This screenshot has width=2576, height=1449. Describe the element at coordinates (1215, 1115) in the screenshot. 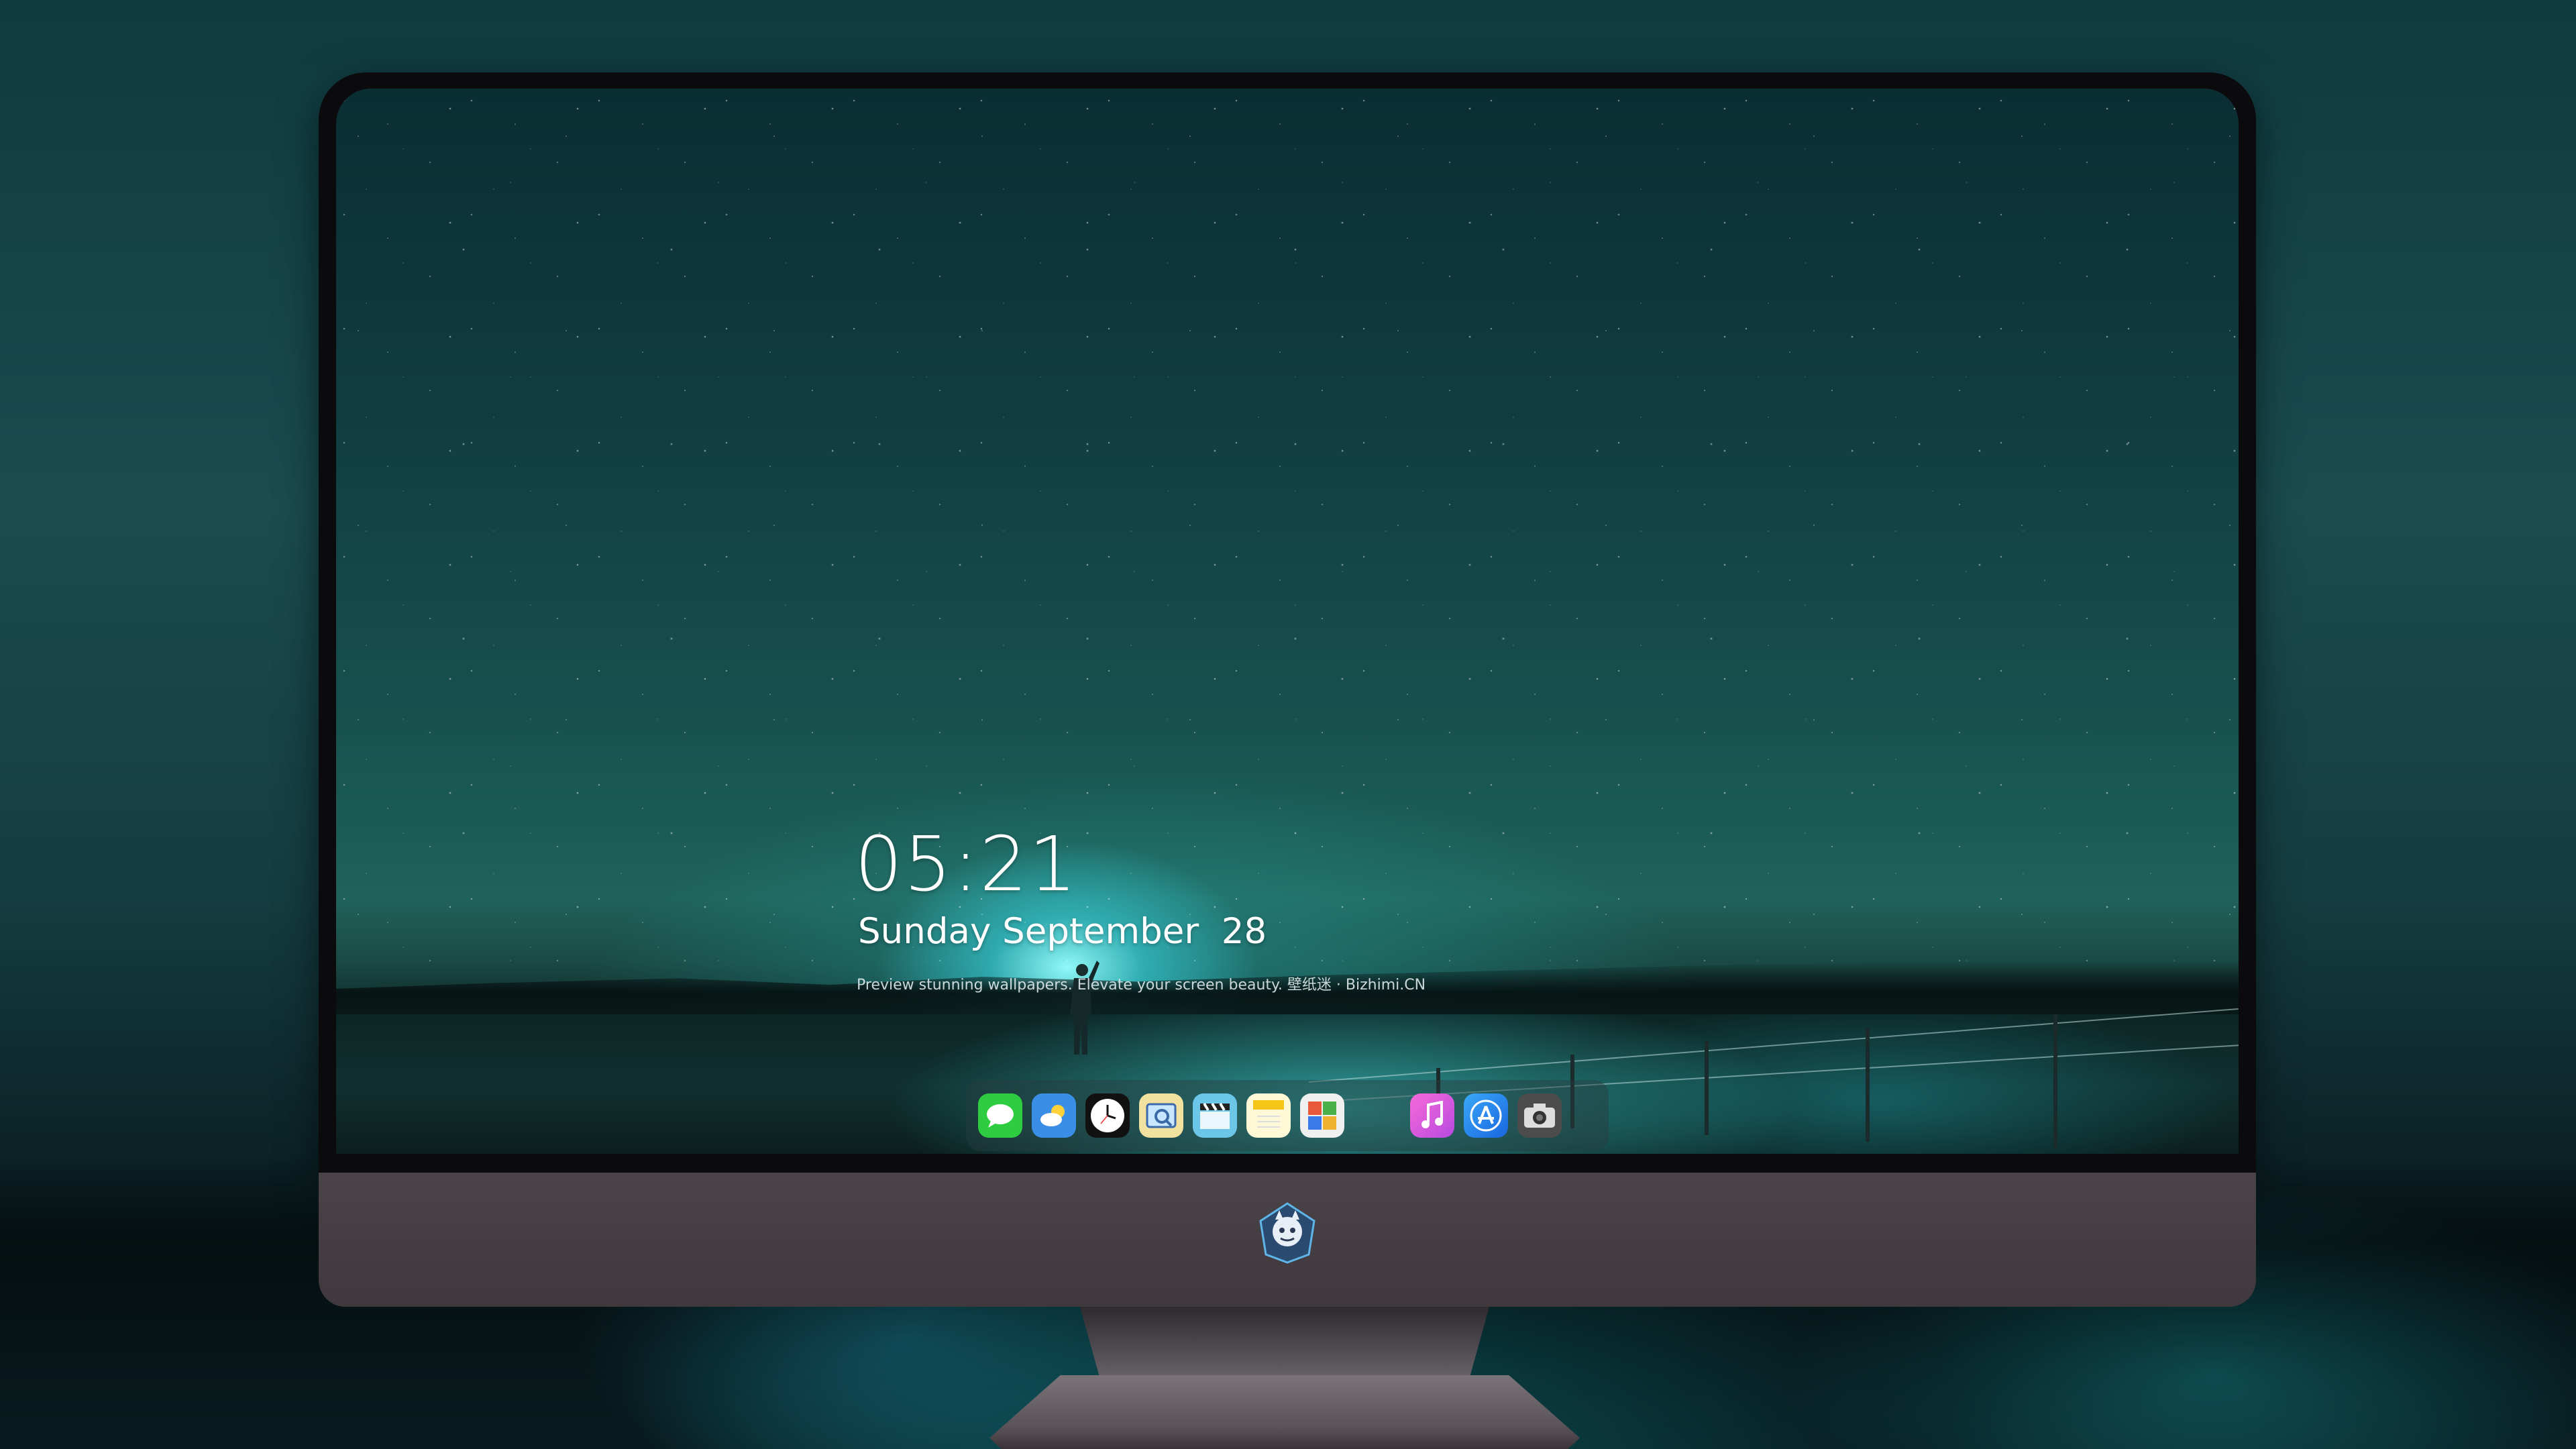

I see `clapper-icon` at that location.